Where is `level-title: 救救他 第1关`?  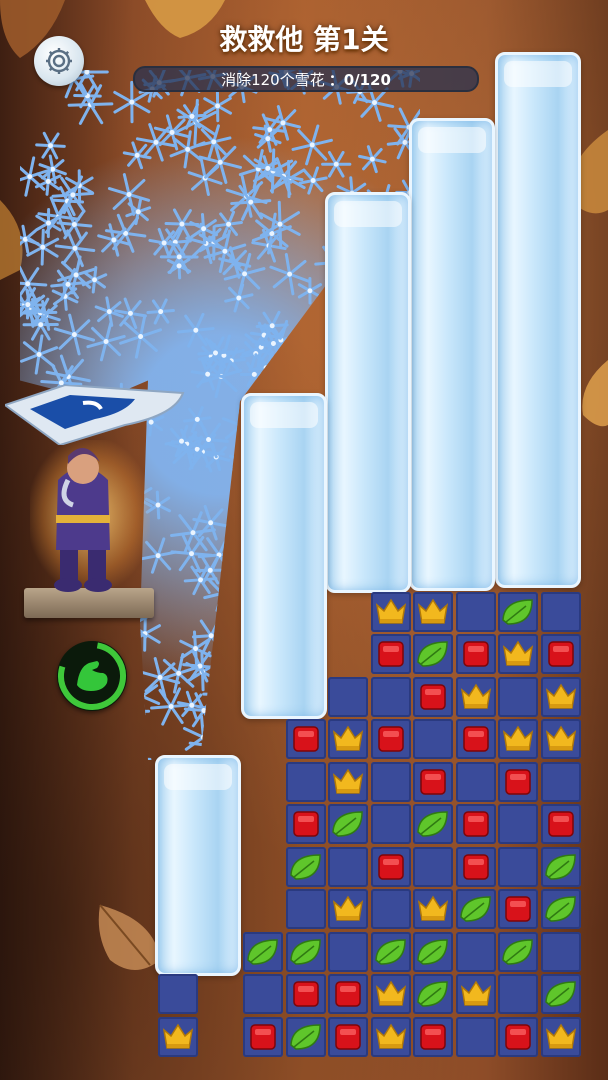 level-title: 救救他 第1关 is located at coordinates (304, 39).